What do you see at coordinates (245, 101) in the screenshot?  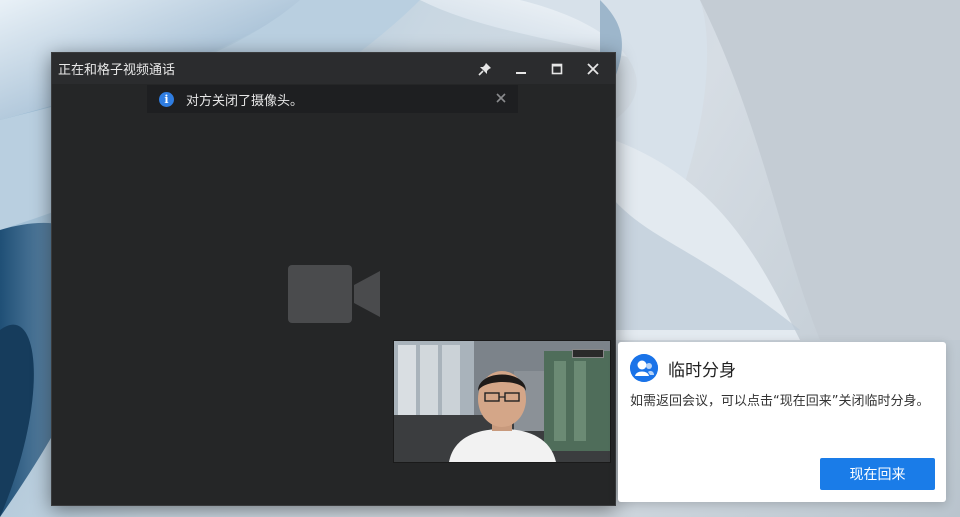 I see `notice-text: 对方关闭了摄像头。` at bounding box center [245, 101].